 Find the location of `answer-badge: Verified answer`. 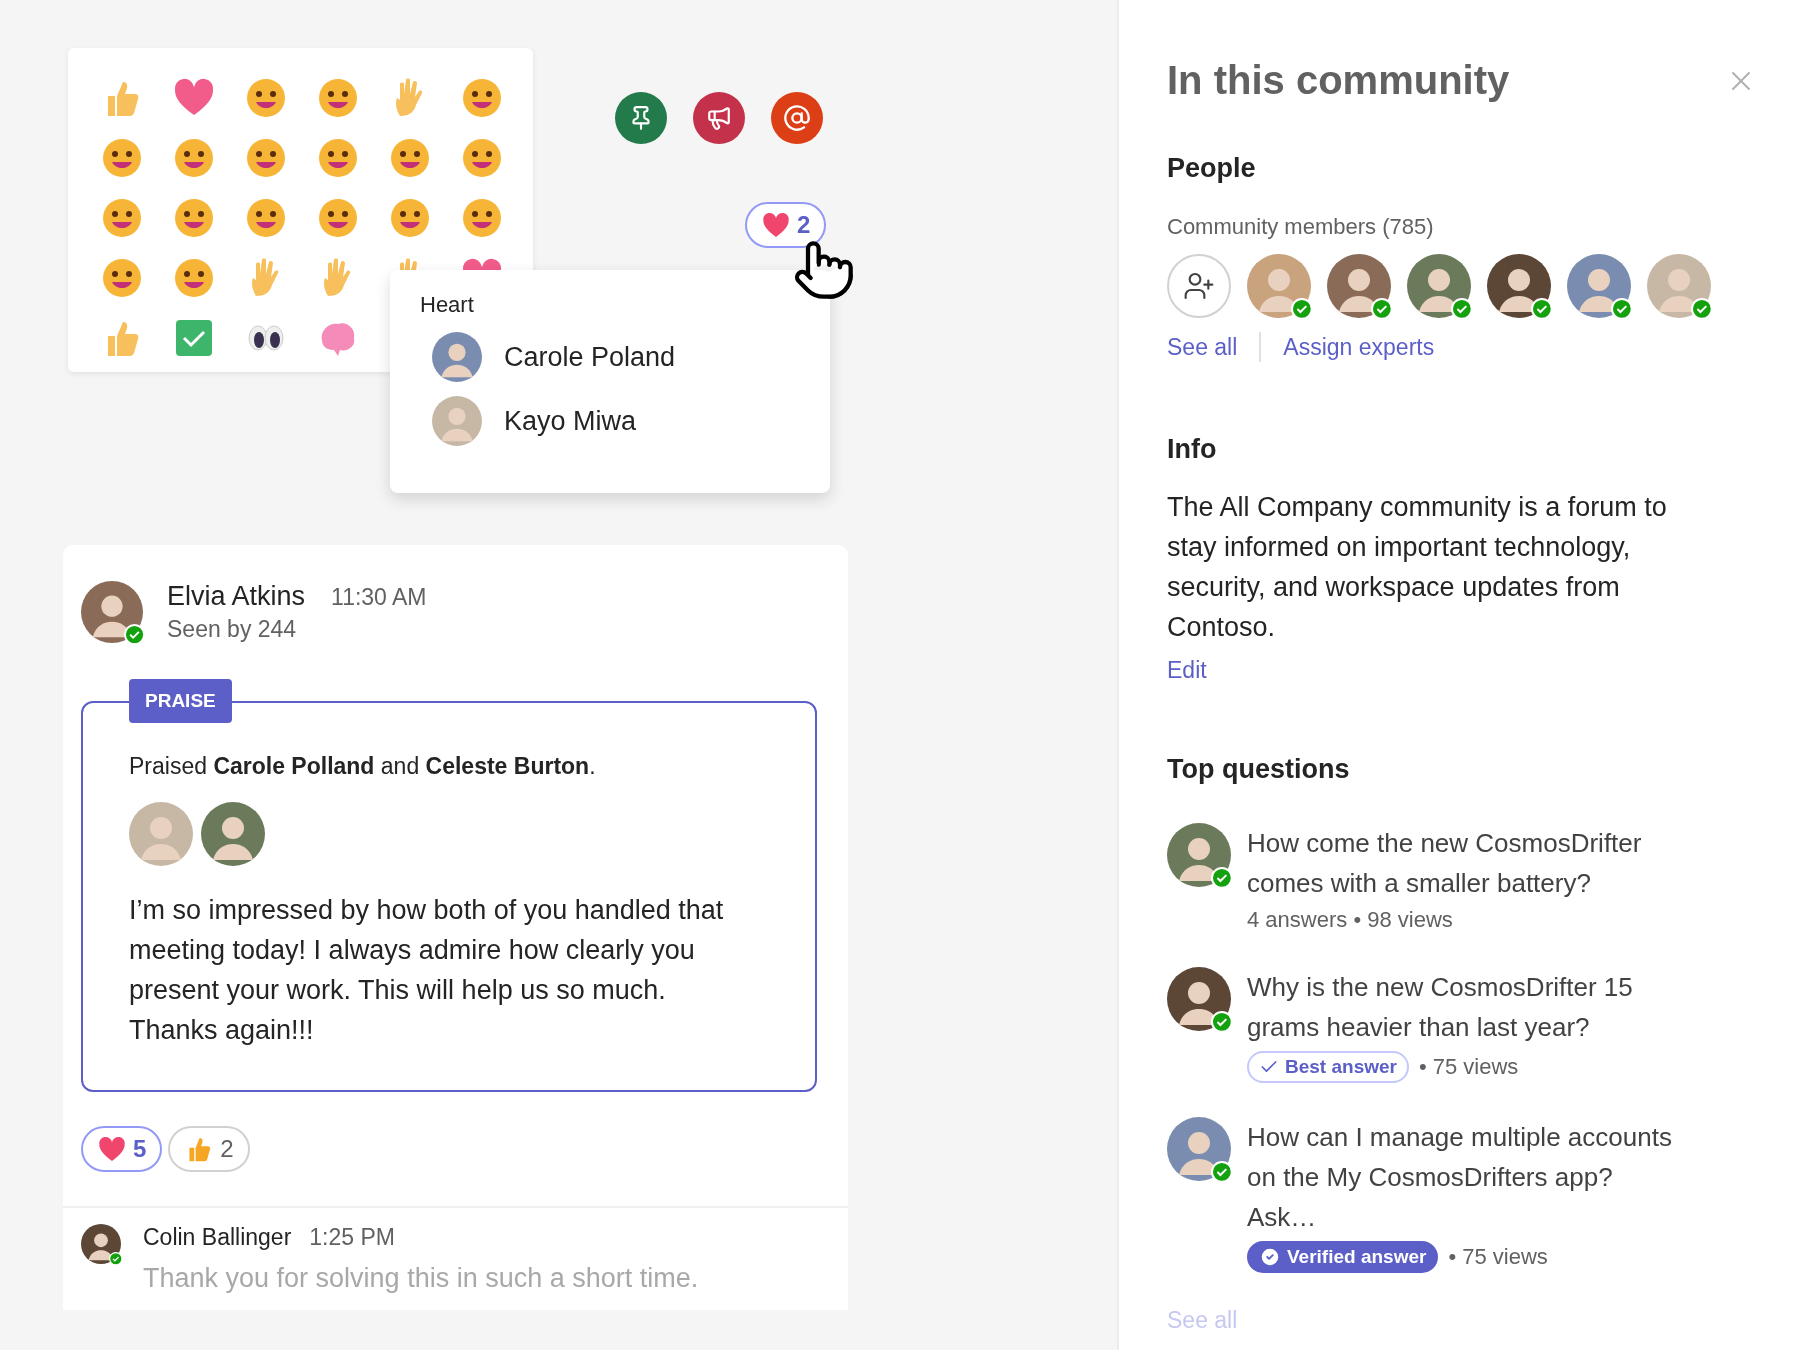

answer-badge: Verified answer is located at coordinates (1343, 1257).